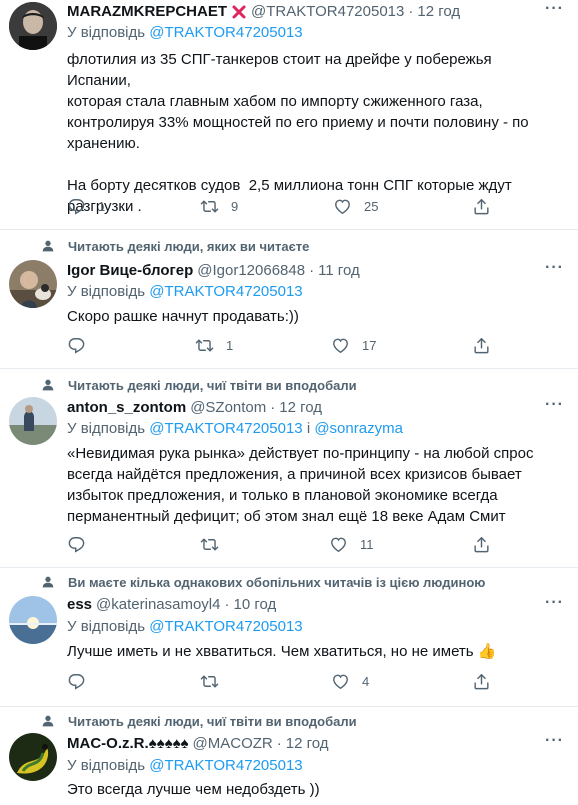  Describe the element at coordinates (282, 208) in the screenshot. I see `action-bar: 1 9 25` at that location.